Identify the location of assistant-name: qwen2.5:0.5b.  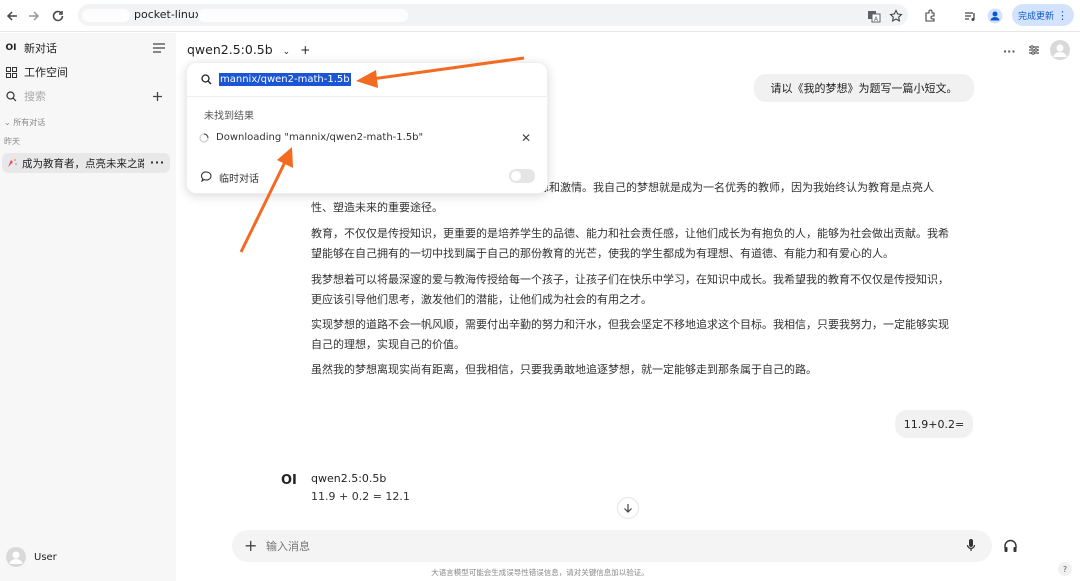
(349, 478).